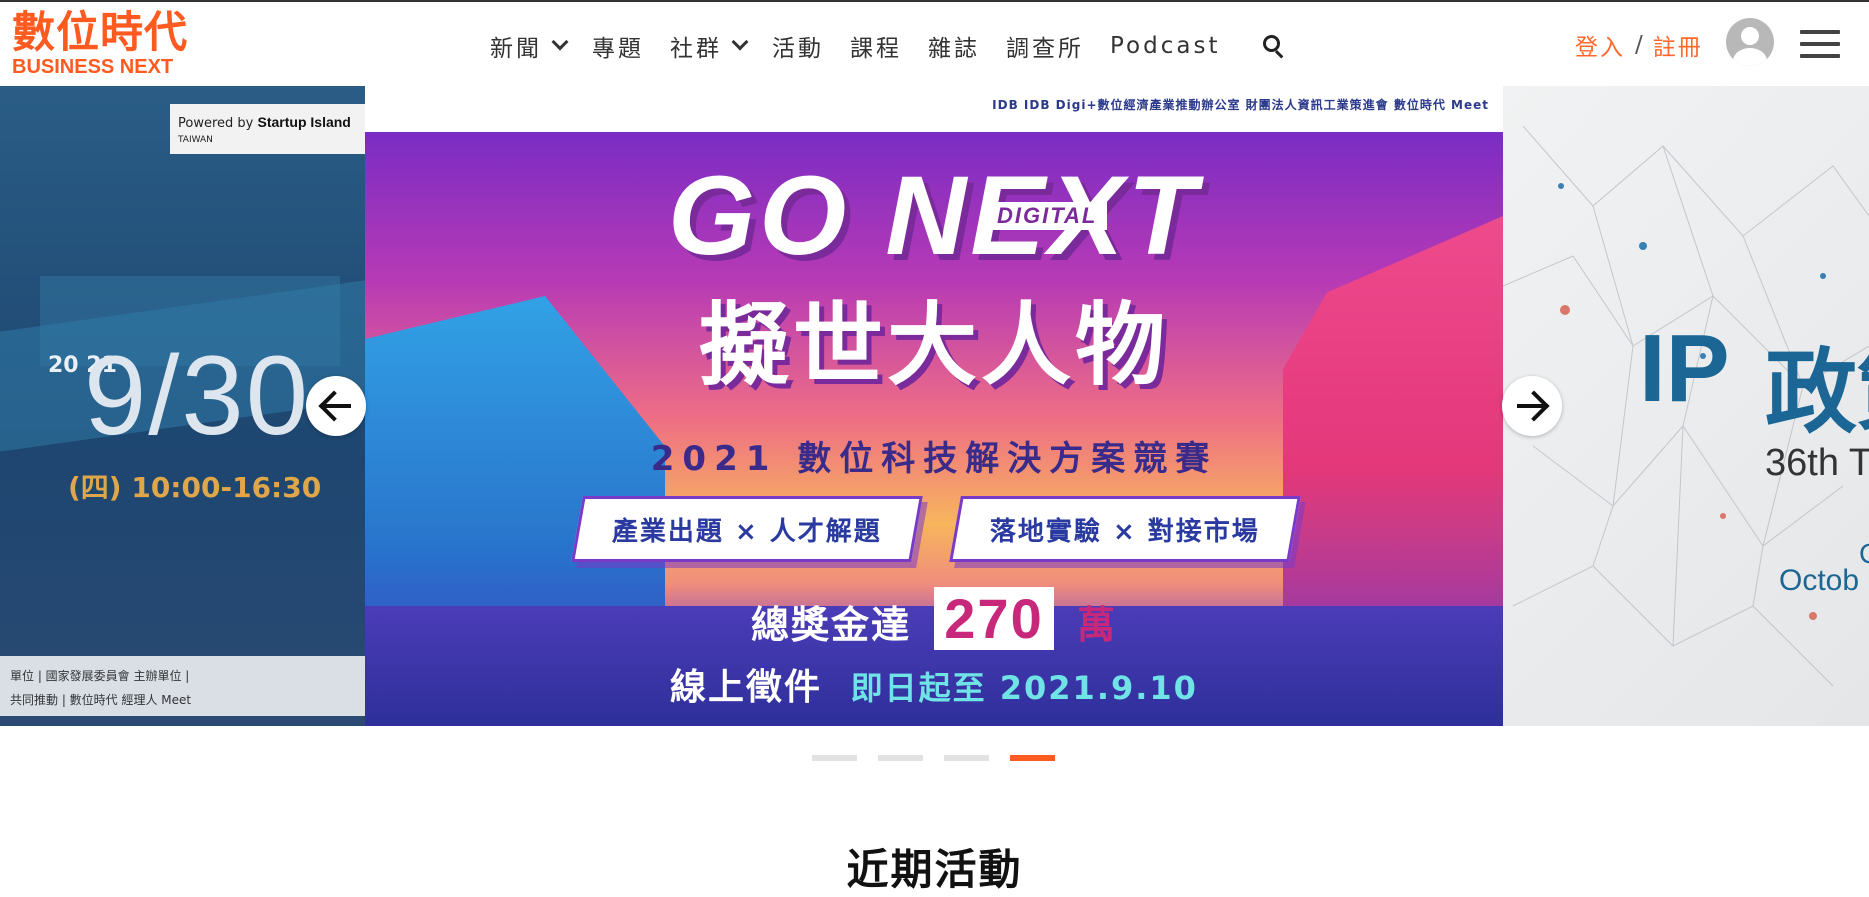 The width and height of the screenshot is (1869, 897). I want to click on next-slide-ordinal: 36th T, so click(1817, 463).